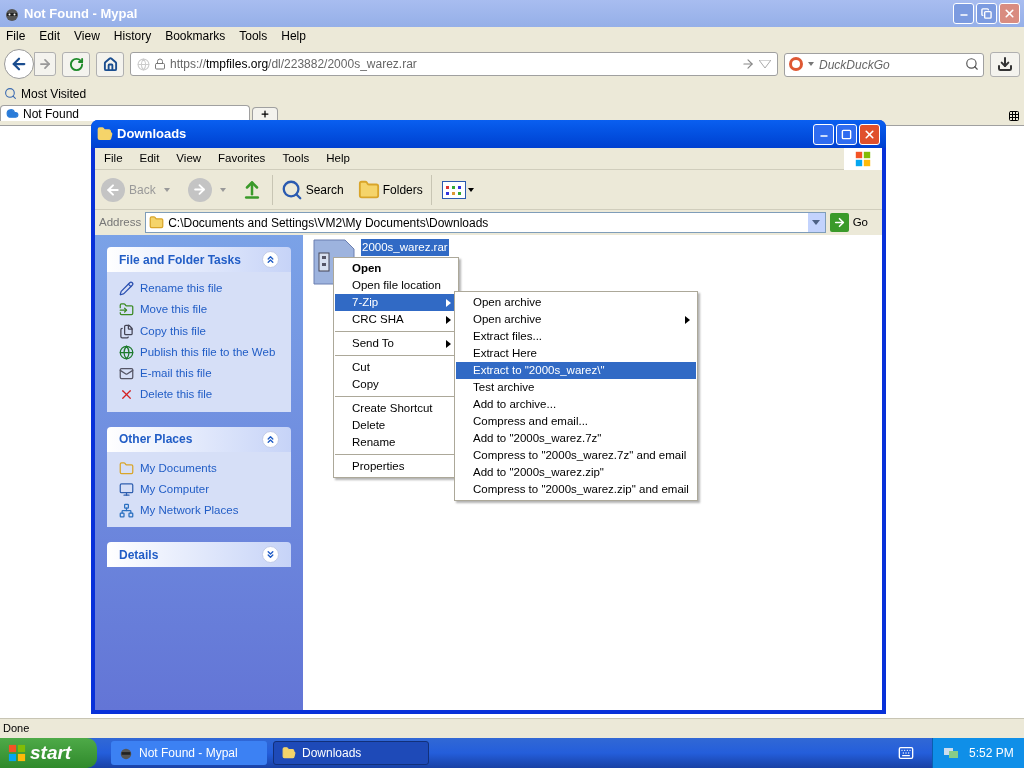 The width and height of the screenshot is (1024, 768). I want to click on menu-item: Favorites, so click(242, 158).